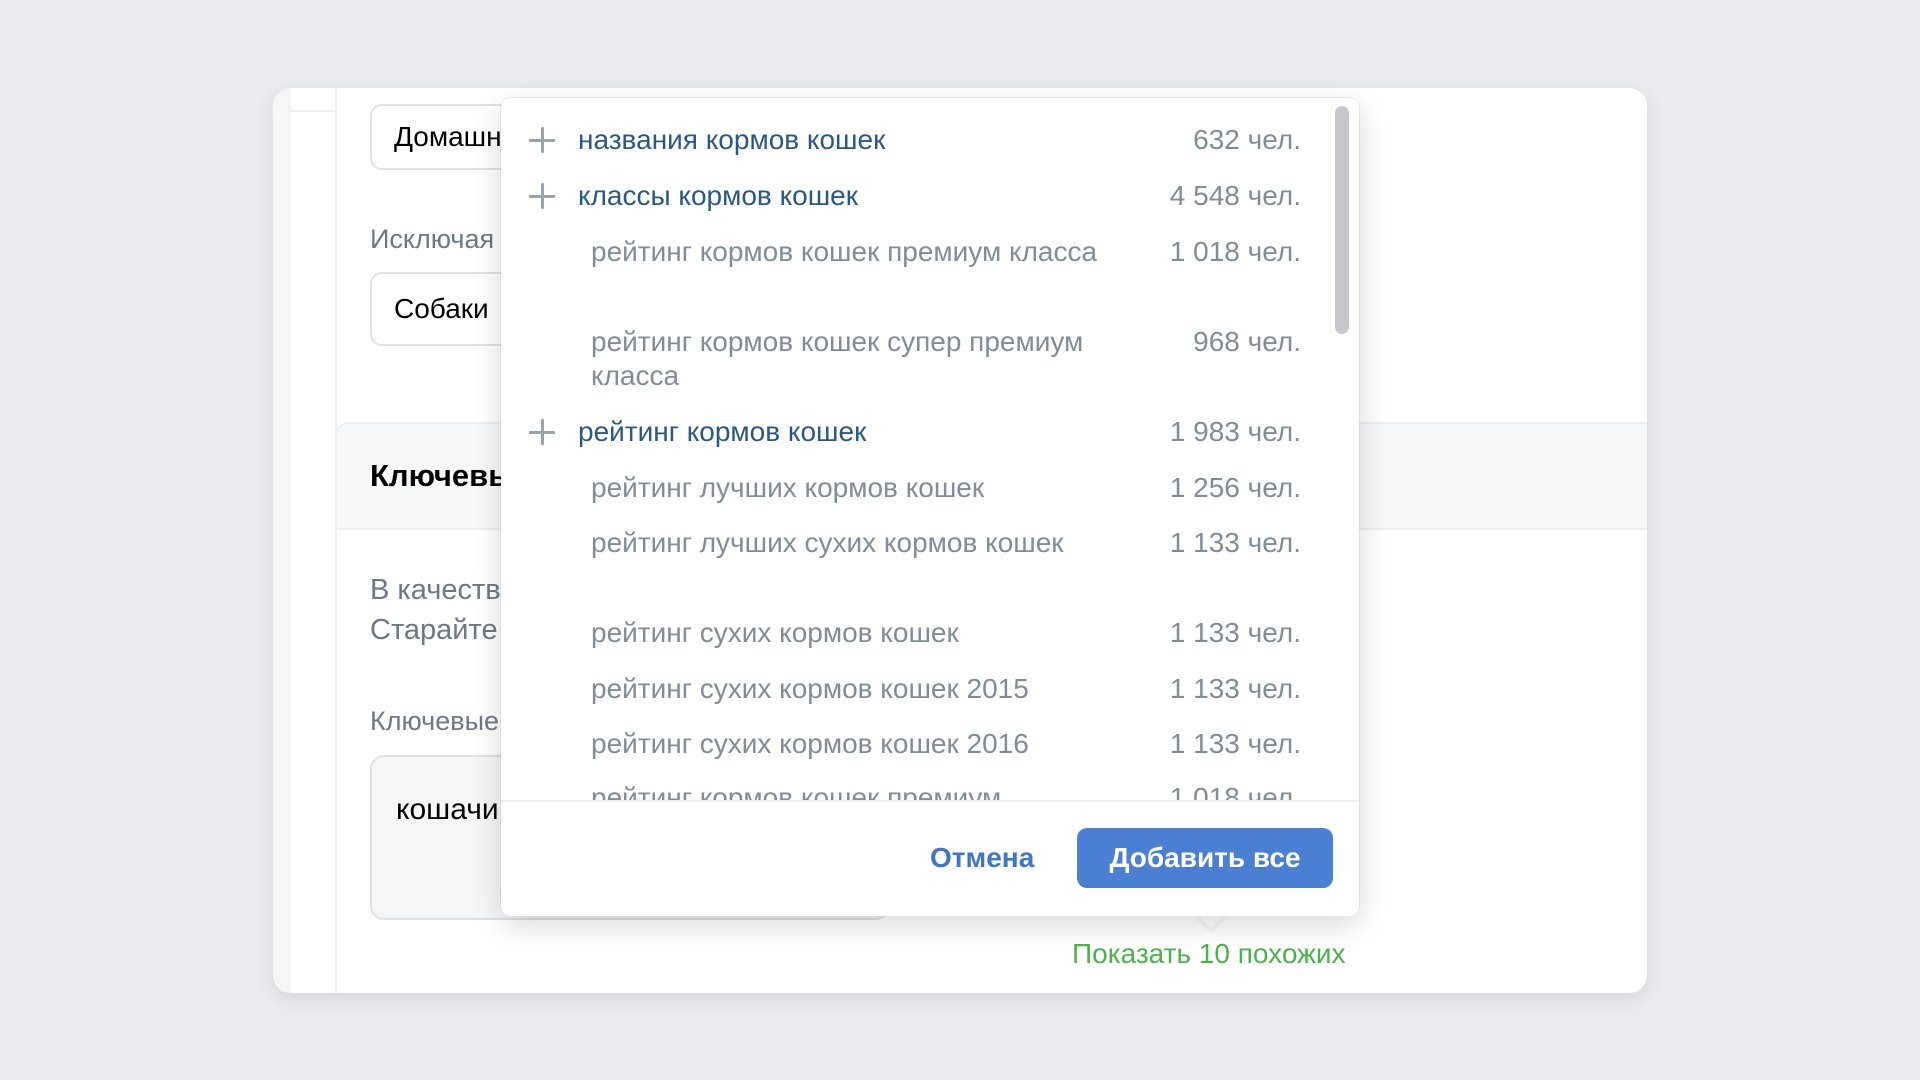 This screenshot has height=1080, width=1920. What do you see at coordinates (788, 487) in the screenshot?
I see `suggestion-text: рейтинг лучших кормов кошек` at bounding box center [788, 487].